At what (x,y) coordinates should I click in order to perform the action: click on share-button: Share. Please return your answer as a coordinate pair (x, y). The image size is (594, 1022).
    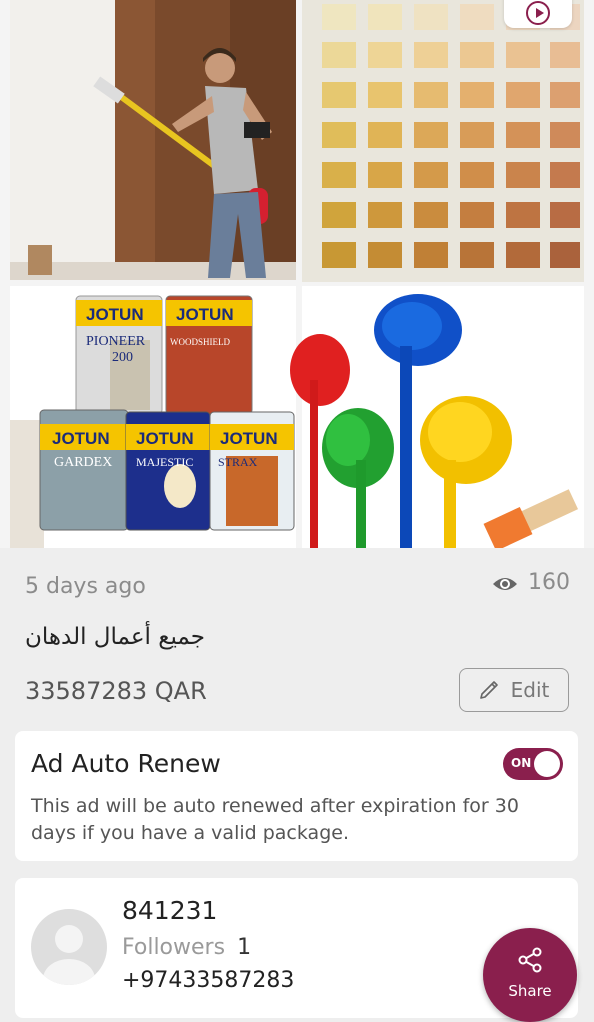
    Looking at the image, I should click on (530, 975).